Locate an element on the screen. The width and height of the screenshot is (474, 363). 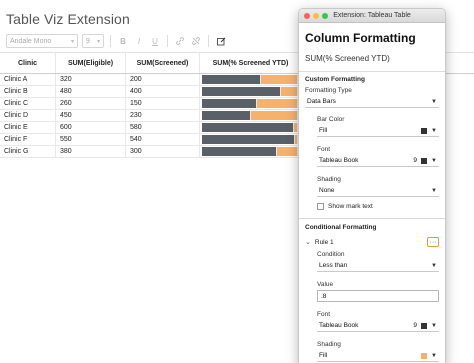
condition-label: Condition is located at coordinates (331, 254).